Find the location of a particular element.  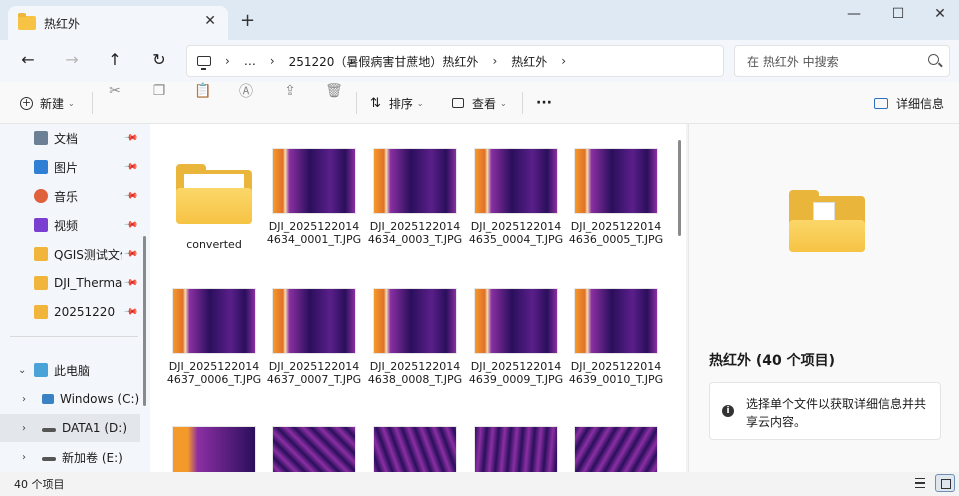

file-item: DJI_20251220144635_0004_T.JPG is located at coordinates (516, 197).